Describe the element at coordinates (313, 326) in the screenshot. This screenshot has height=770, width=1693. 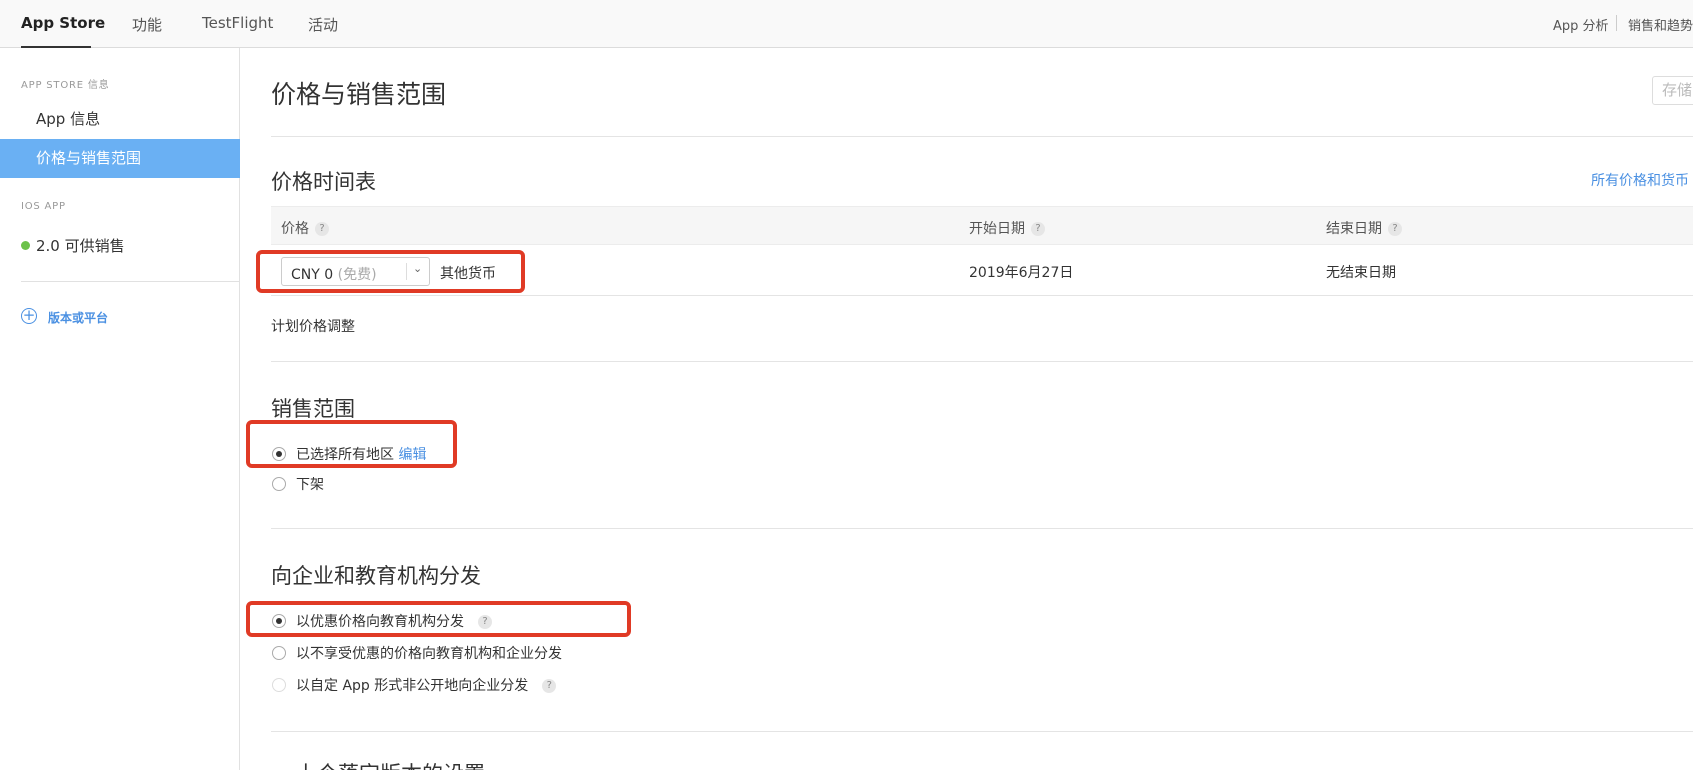
I see `plan-price-change-link: 计划价格调整` at that location.